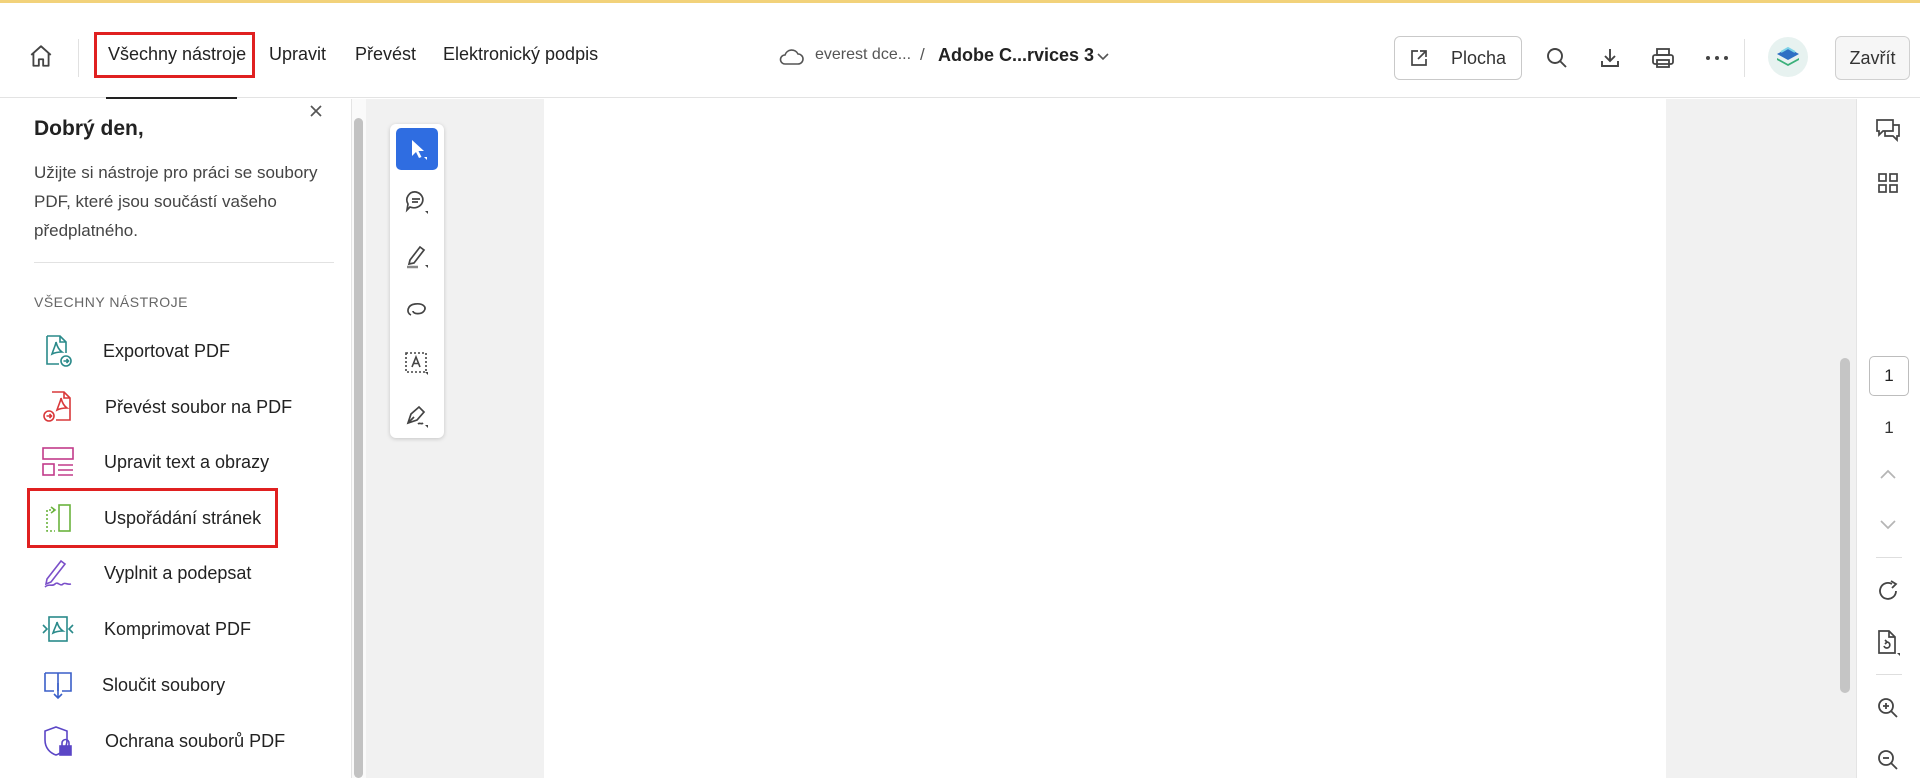 The height and width of the screenshot is (778, 1920). I want to click on add-text-tool-button, so click(417, 363).